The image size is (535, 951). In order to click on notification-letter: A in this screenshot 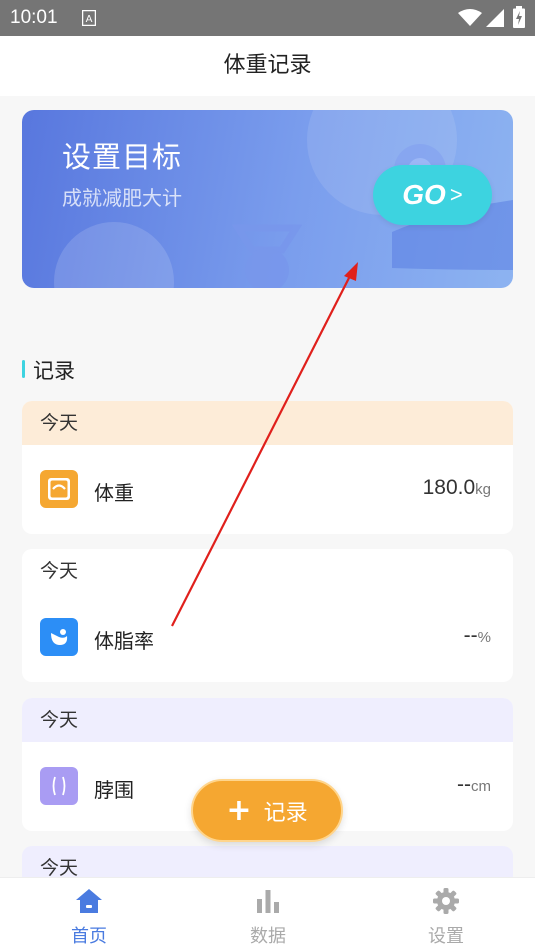, I will do `click(89, 19)`.